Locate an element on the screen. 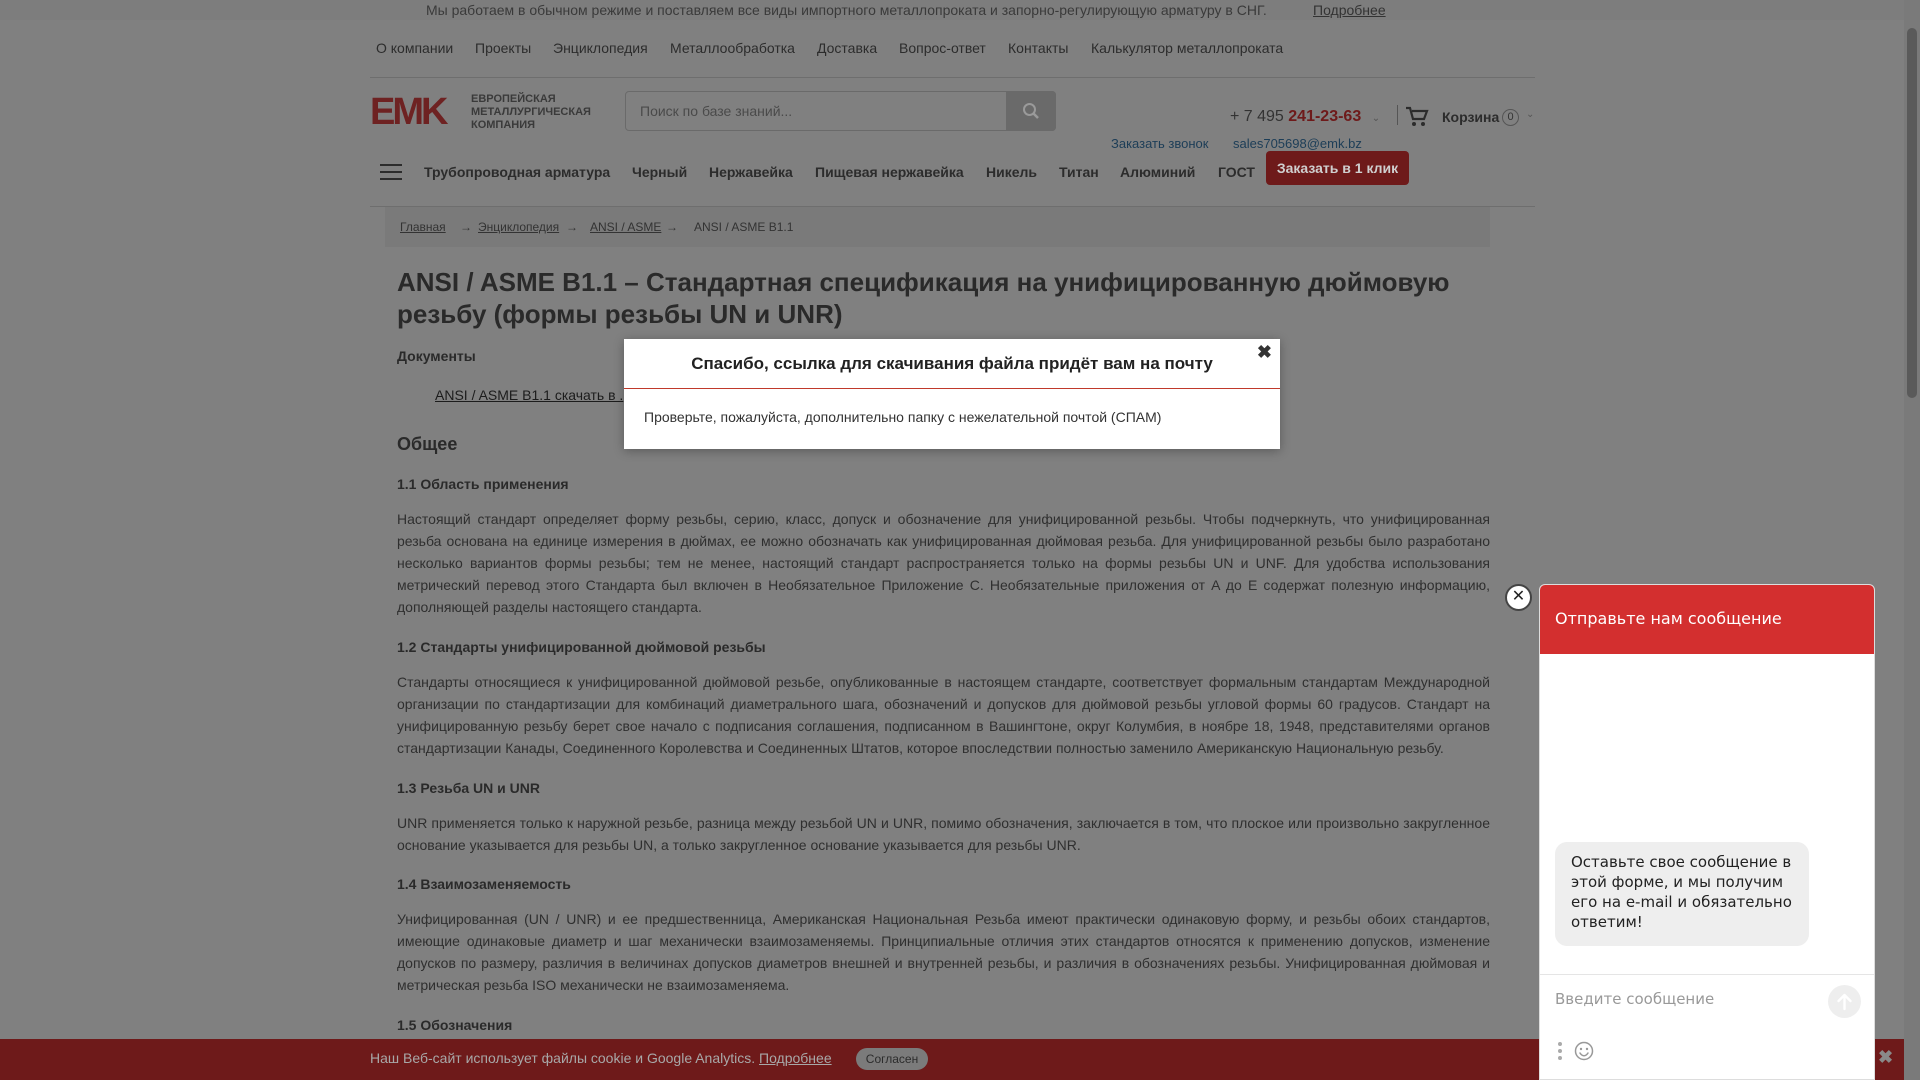  cart-label: Корзина is located at coordinates (1470, 117).